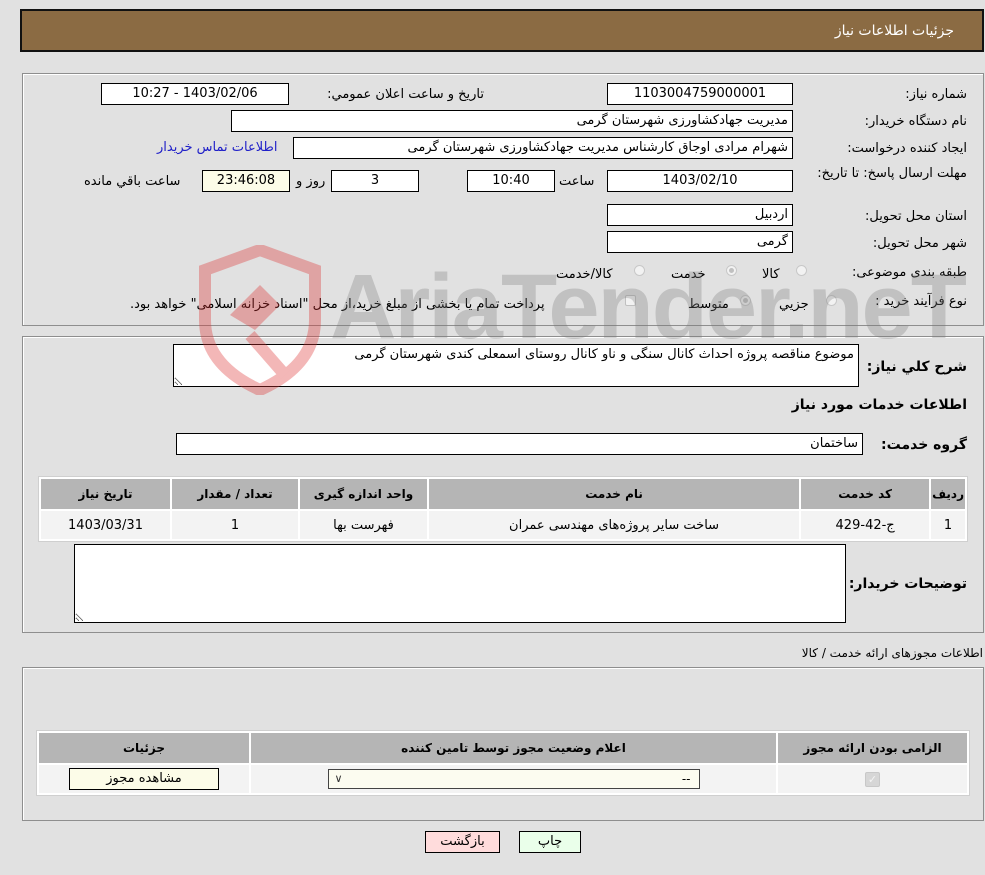 The width and height of the screenshot is (985, 875). Describe the element at coordinates (502, 30) in the screenshot. I see `page-header: جزئیات اطلاعات نیاز` at that location.